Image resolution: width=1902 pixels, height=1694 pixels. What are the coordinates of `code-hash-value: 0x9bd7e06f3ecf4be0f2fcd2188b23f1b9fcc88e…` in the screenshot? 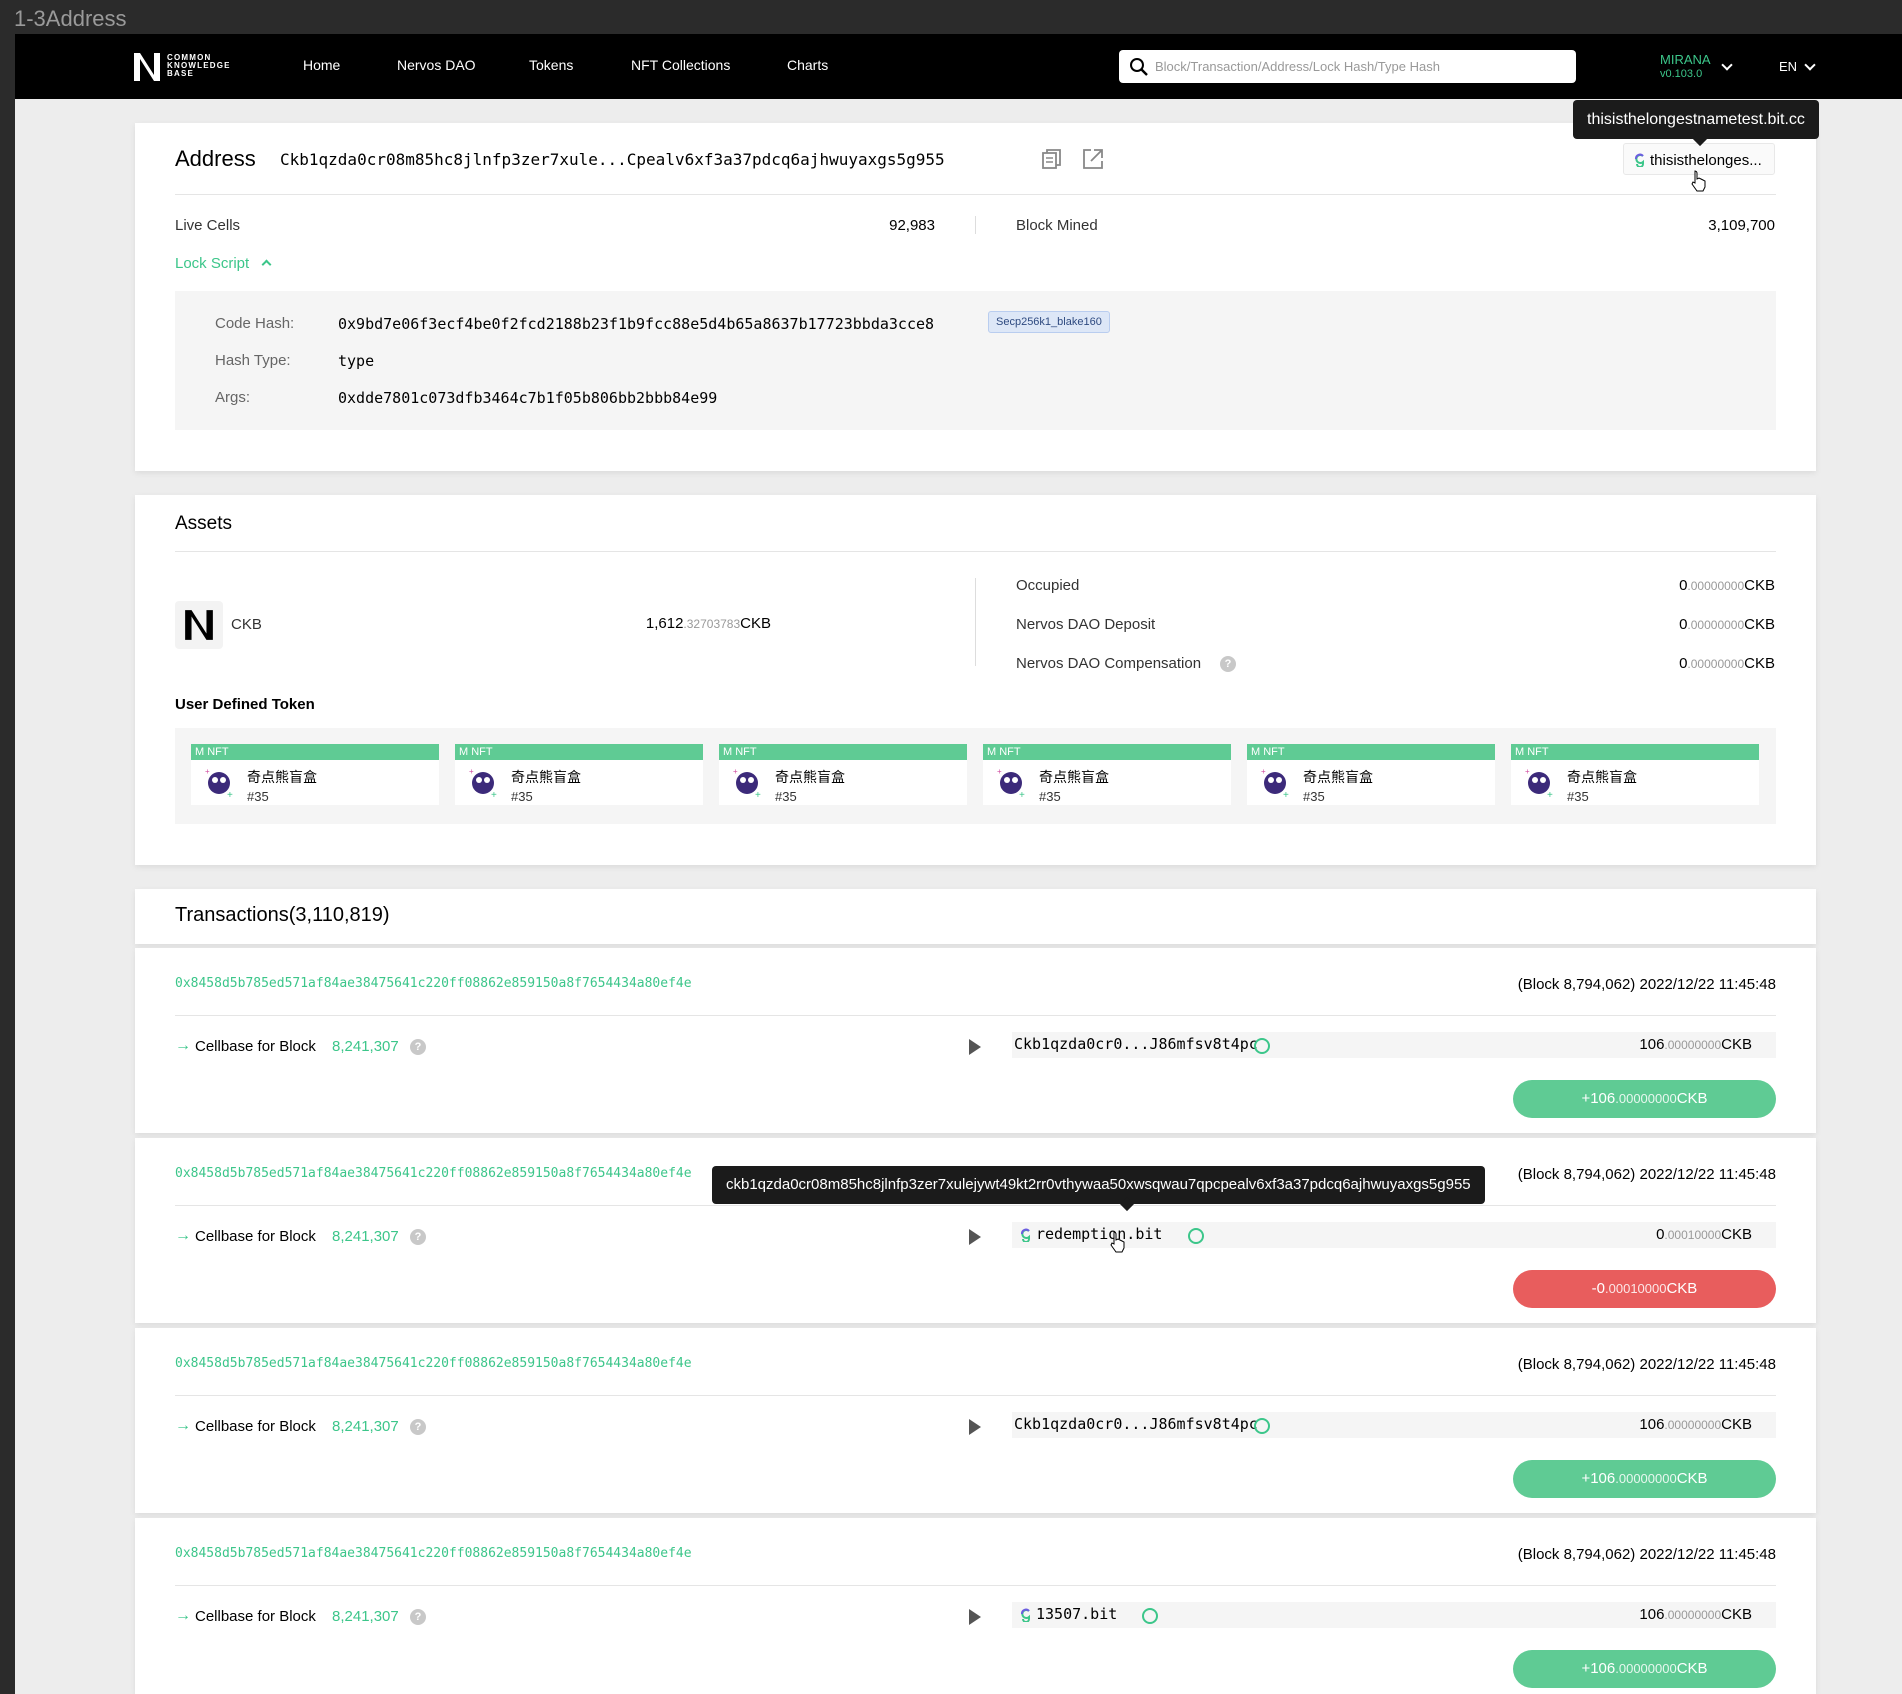 It's located at (636, 324).